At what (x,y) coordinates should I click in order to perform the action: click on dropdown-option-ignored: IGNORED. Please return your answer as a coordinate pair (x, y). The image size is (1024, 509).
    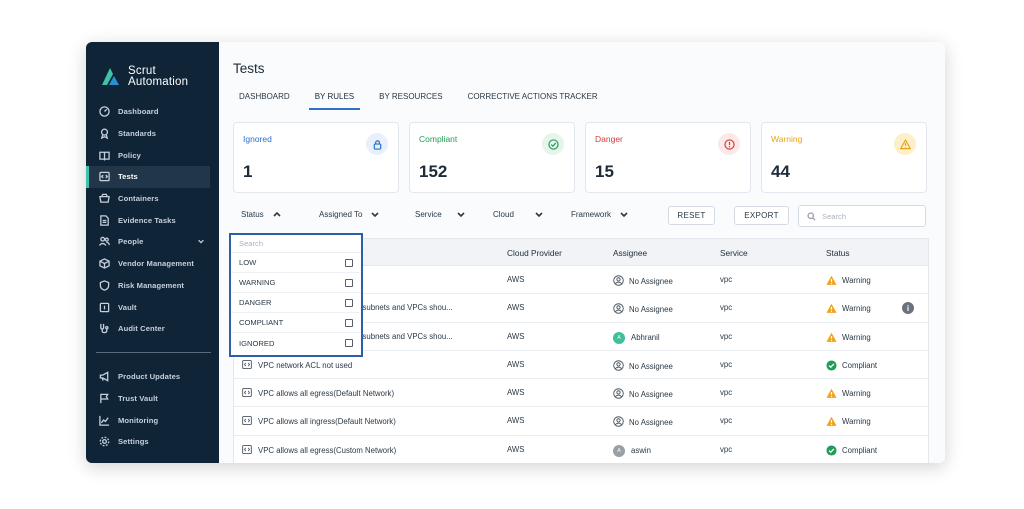
    Looking at the image, I should click on (296, 343).